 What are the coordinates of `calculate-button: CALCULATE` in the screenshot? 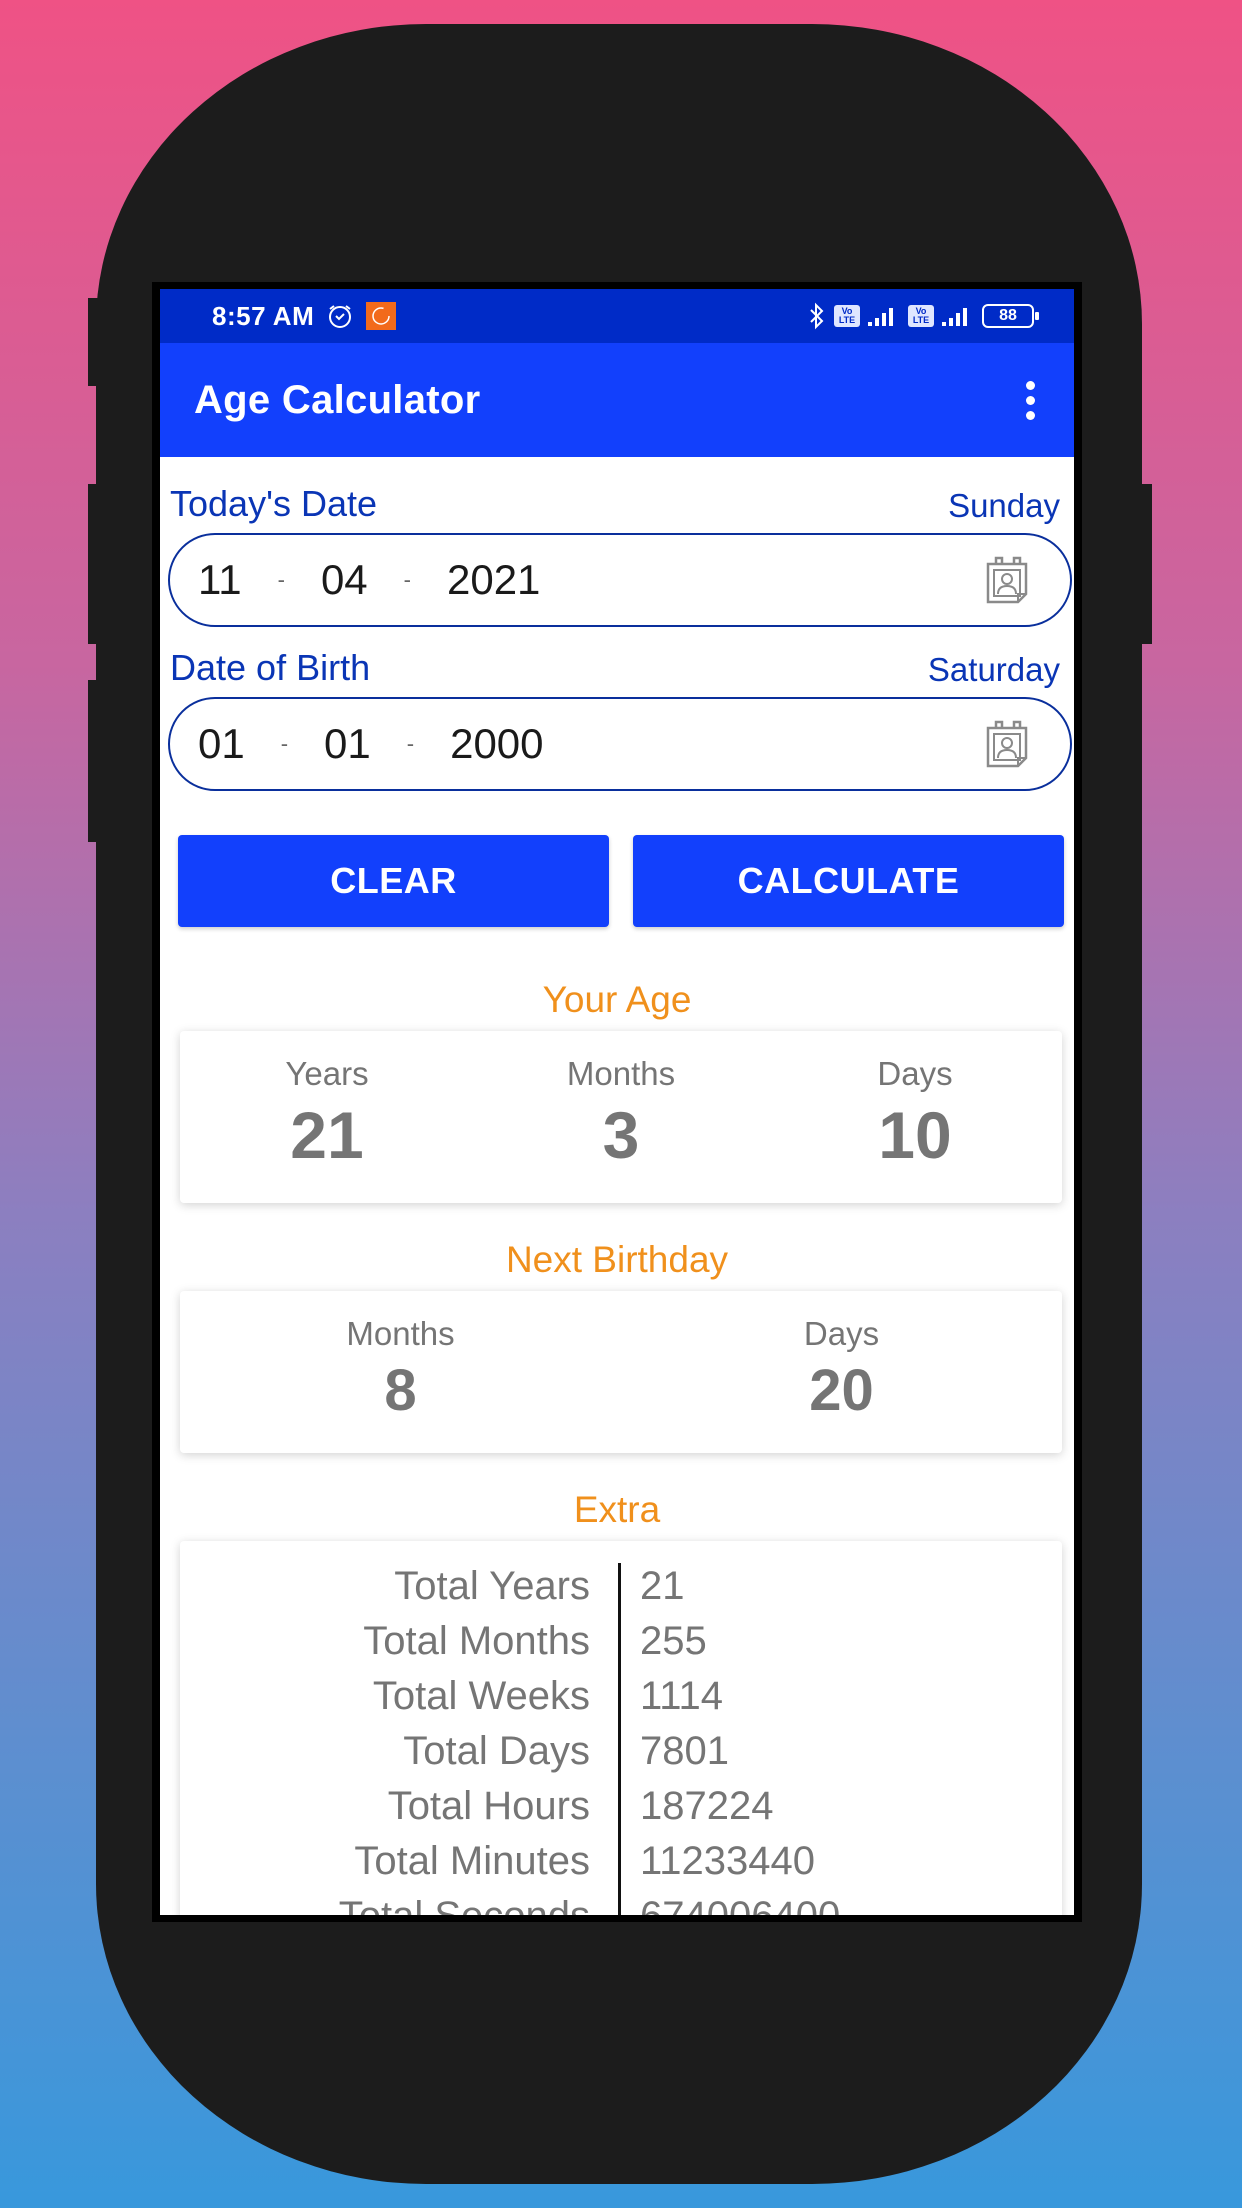 It's located at (848, 881).